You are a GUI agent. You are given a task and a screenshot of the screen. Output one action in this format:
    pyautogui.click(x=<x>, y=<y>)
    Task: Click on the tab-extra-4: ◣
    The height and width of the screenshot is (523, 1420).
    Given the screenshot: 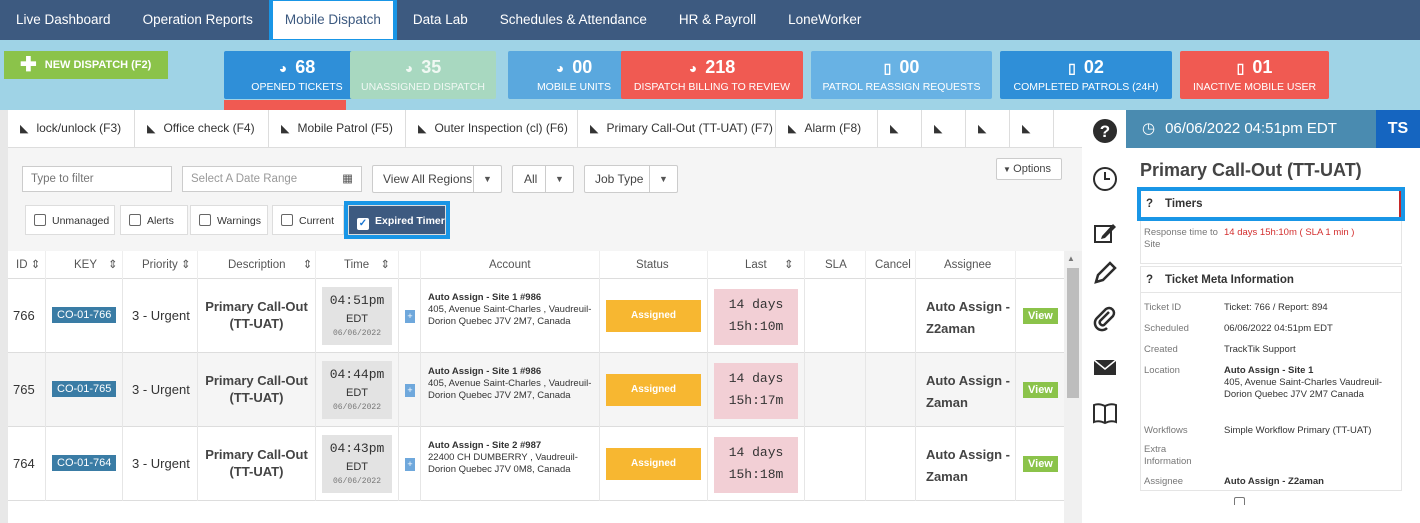 What is the action you would take?
    pyautogui.click(x=1032, y=129)
    